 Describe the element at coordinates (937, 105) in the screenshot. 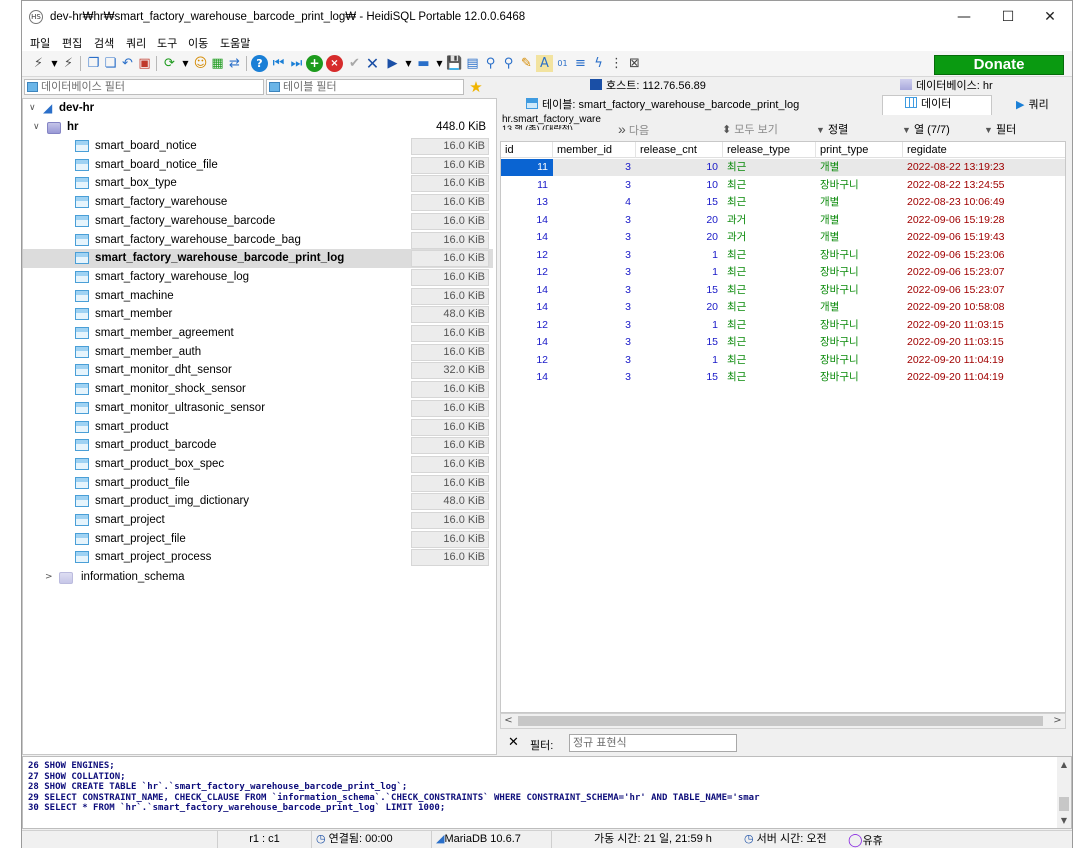

I see `tab-data: 데이터` at that location.